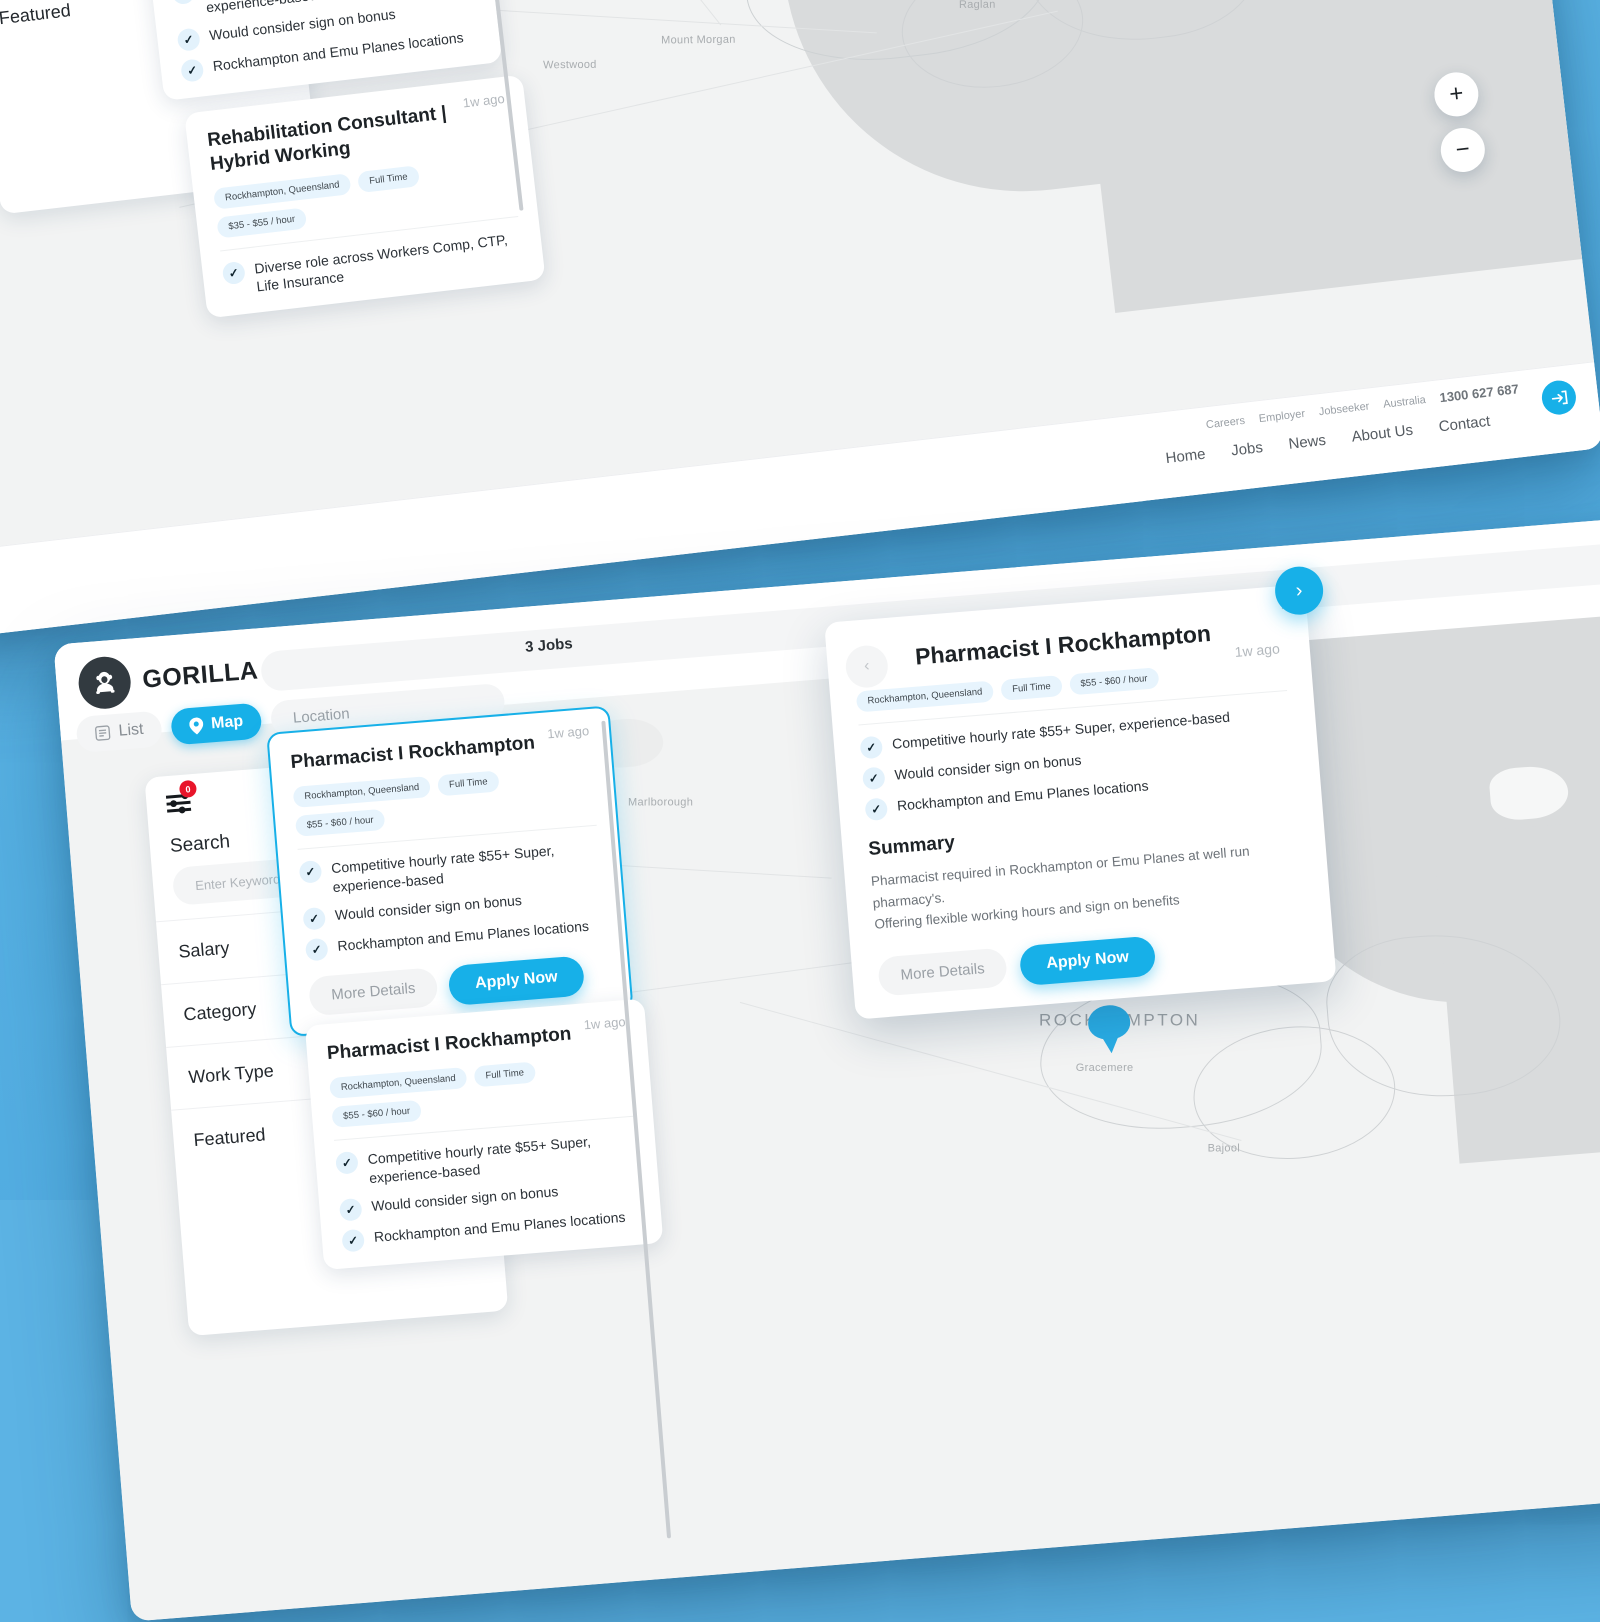  What do you see at coordinates (1405, 401) in the screenshot?
I see `top-link-australia: Australia` at bounding box center [1405, 401].